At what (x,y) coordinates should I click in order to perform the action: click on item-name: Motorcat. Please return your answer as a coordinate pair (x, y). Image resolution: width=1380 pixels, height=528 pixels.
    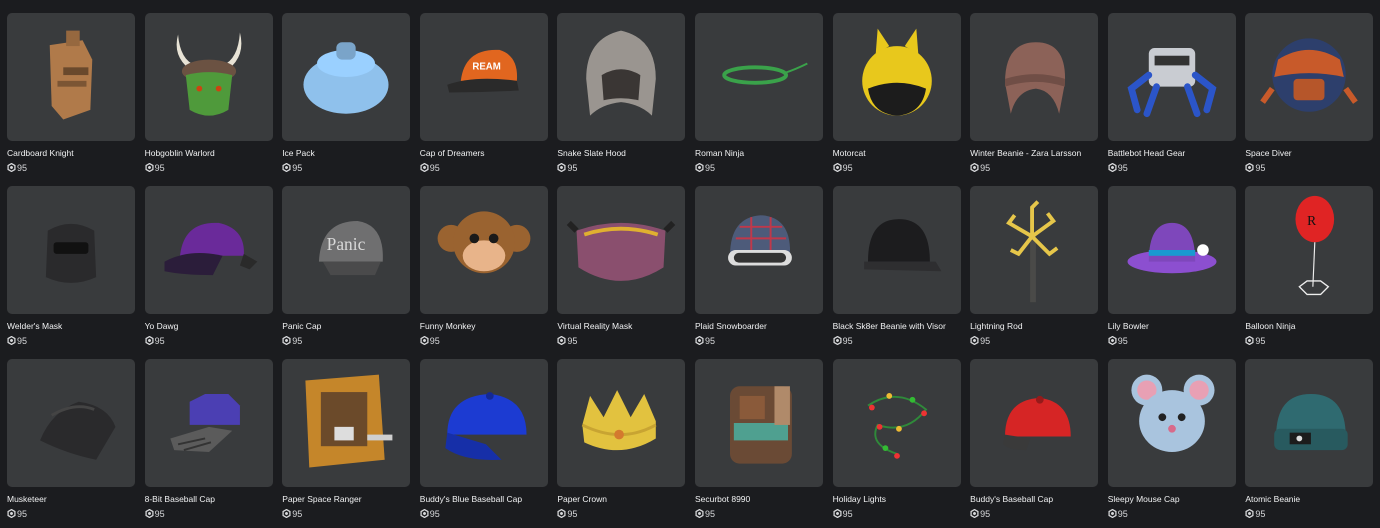
    Looking at the image, I should click on (897, 153).